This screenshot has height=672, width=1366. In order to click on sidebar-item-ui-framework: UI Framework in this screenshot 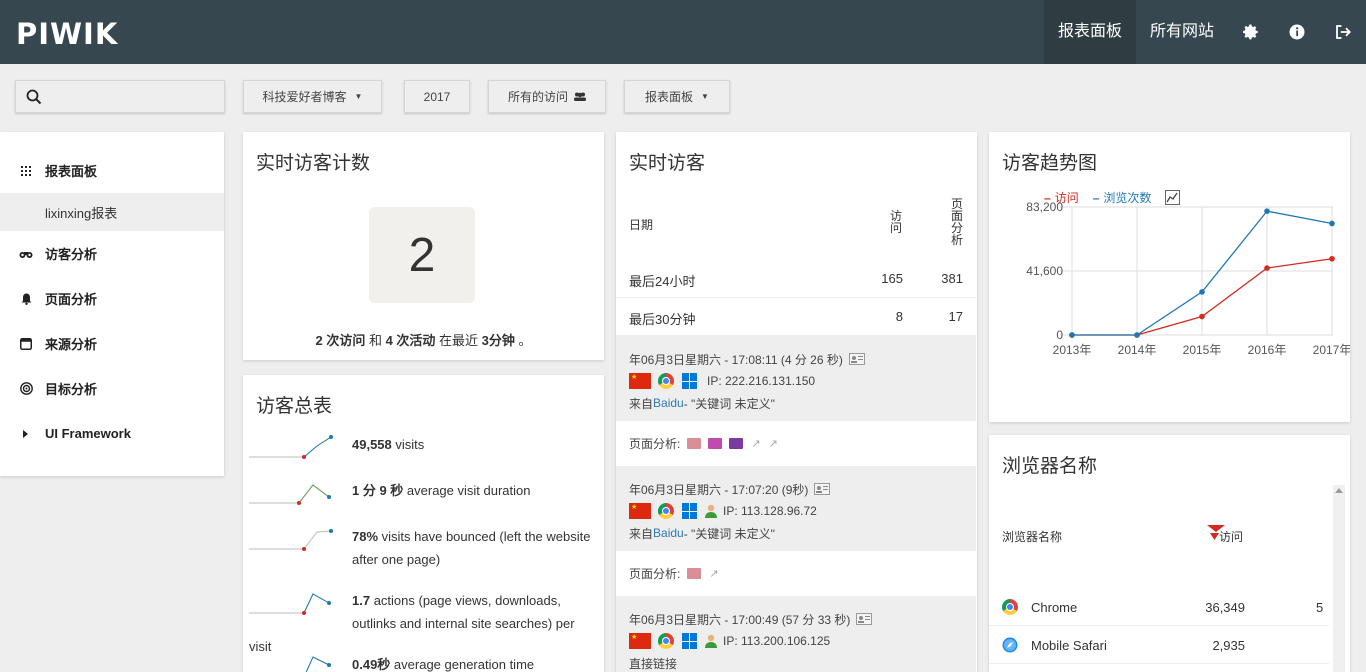, I will do `click(112, 433)`.